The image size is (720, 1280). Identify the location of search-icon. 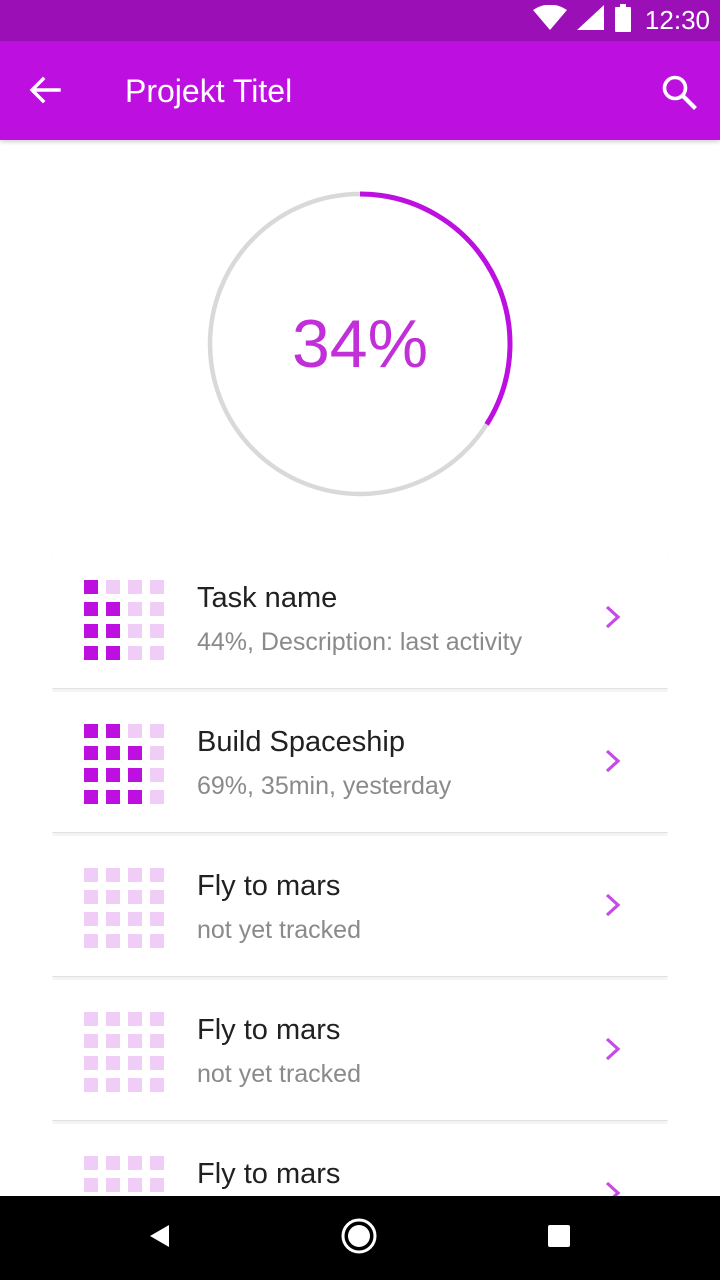
(679, 94).